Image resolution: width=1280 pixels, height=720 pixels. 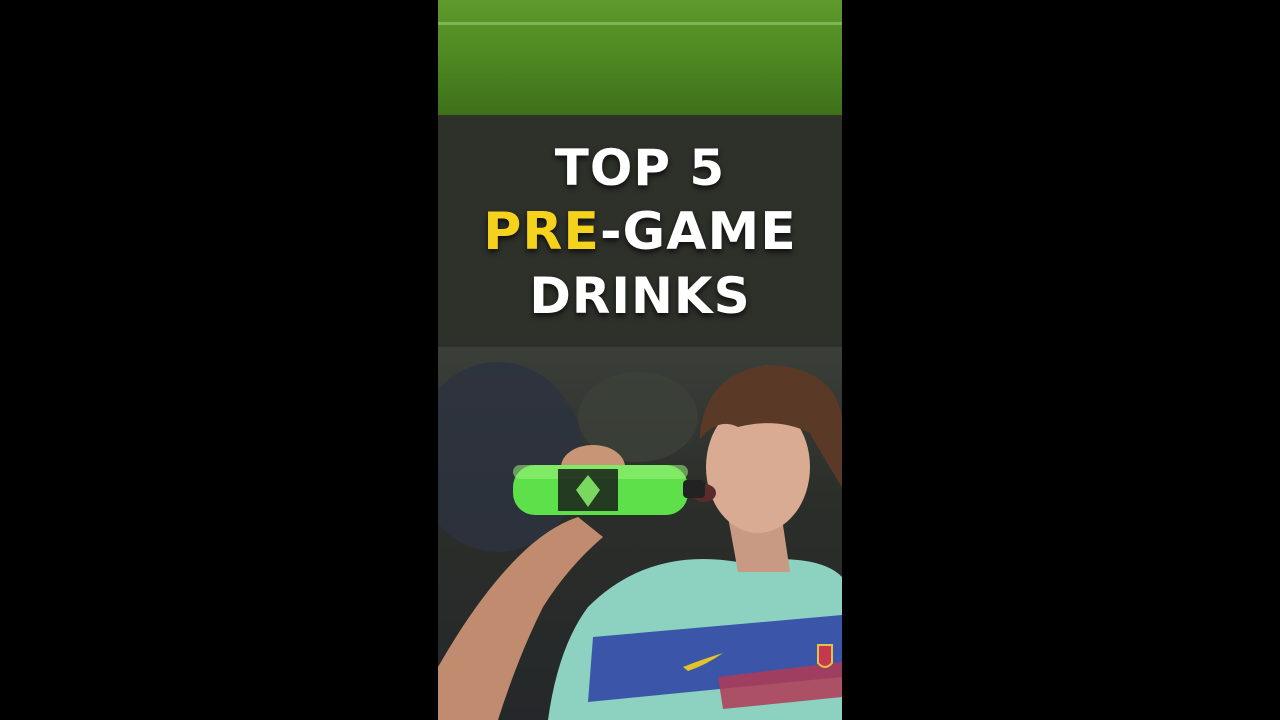 What do you see at coordinates (510, 457) in the screenshot?
I see `bg-silhouette-left` at bounding box center [510, 457].